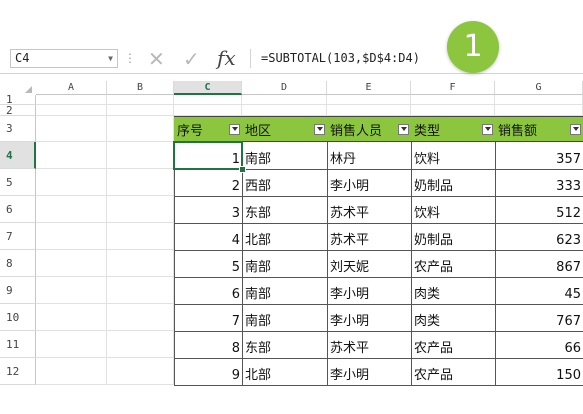 This screenshot has width=583, height=414. What do you see at coordinates (369, 156) in the screenshot?
I see `table-cell-person: 林丹` at bounding box center [369, 156].